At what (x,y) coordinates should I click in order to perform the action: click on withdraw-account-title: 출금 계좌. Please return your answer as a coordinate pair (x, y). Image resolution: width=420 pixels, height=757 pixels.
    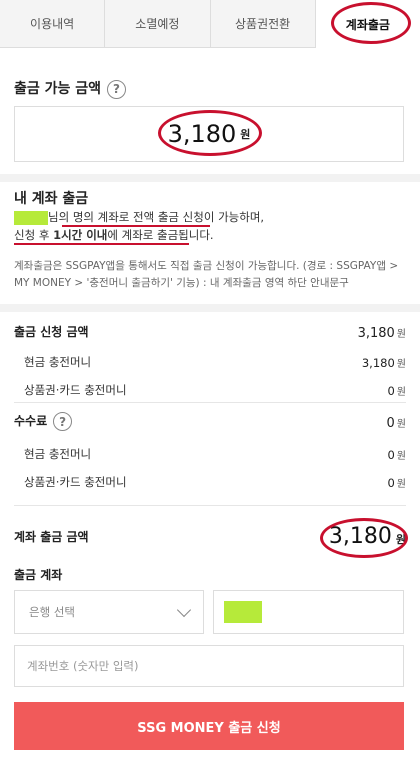
    Looking at the image, I should click on (38, 575).